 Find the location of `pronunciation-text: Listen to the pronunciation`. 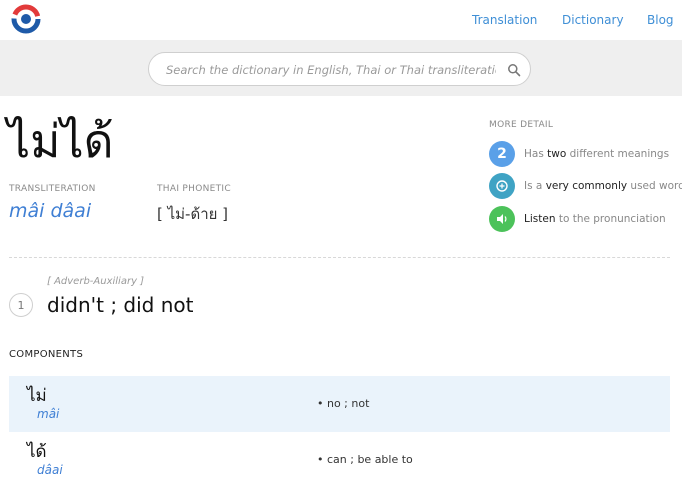

pronunciation-text: Listen to the pronunciation is located at coordinates (595, 219).